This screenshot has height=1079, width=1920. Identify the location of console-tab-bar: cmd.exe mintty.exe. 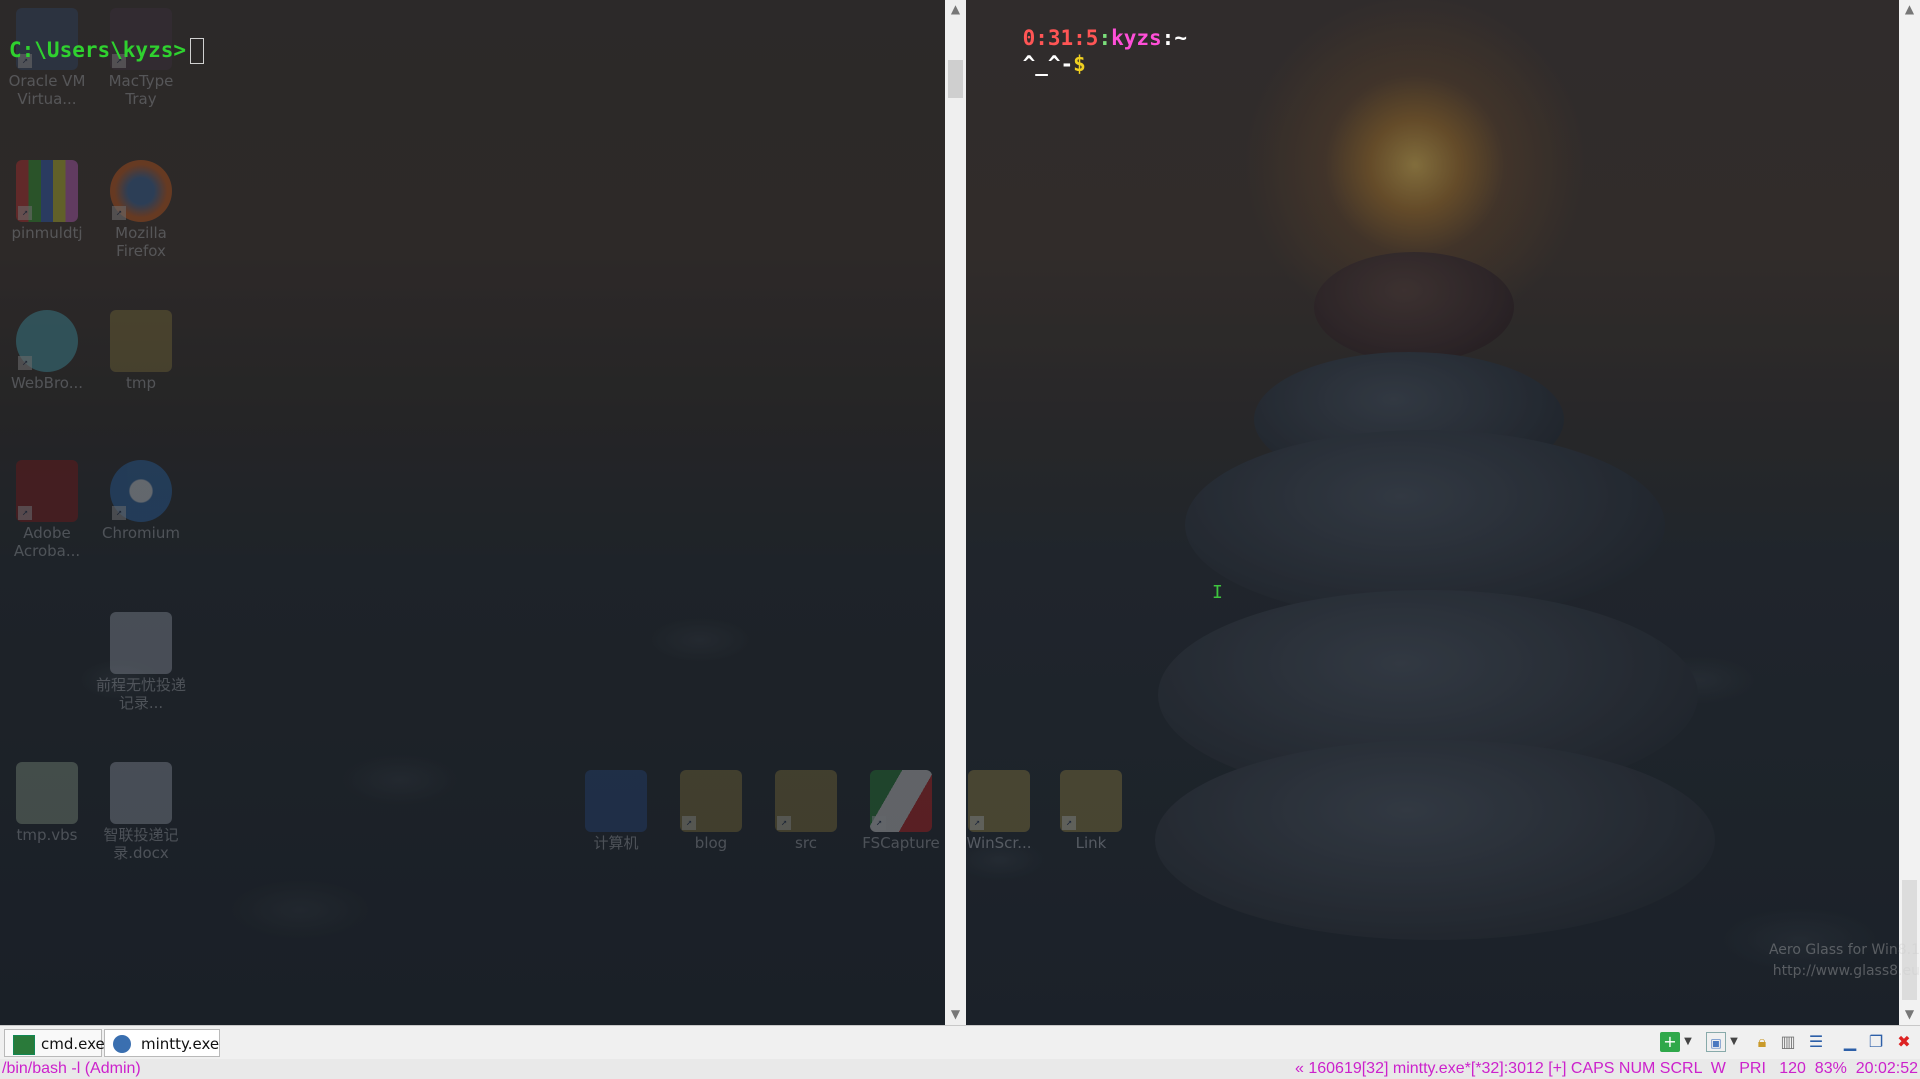
(960, 1042).